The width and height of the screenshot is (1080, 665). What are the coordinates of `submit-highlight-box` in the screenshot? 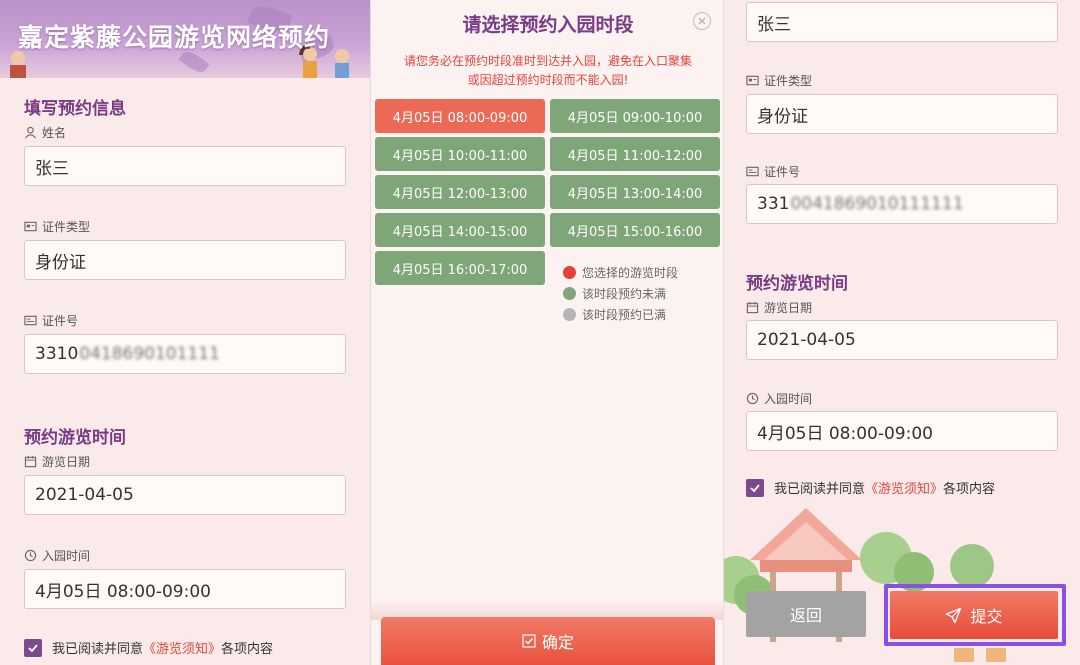 It's located at (975, 615).